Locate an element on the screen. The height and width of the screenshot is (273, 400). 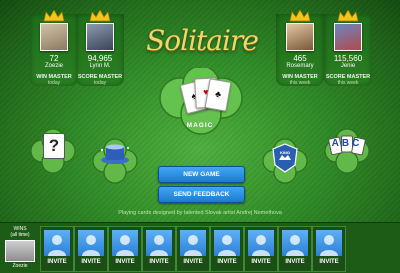
player-period: today is located at coordinates (100, 83).